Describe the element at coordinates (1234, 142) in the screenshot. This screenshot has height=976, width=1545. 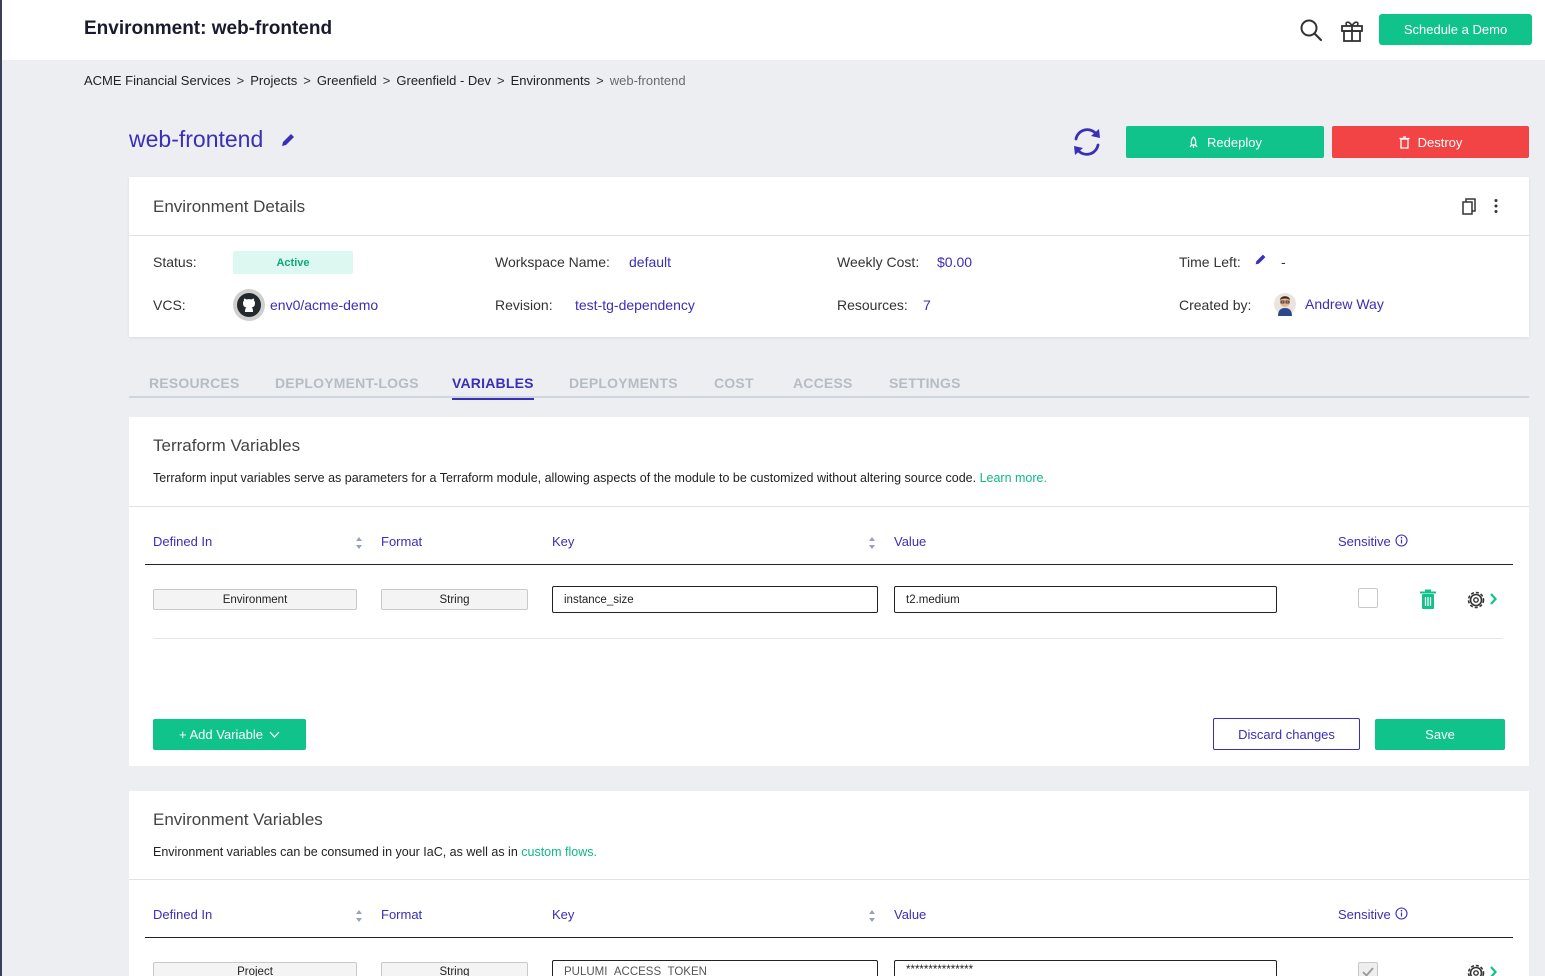
I see `redeploy-label: Redeploy` at that location.